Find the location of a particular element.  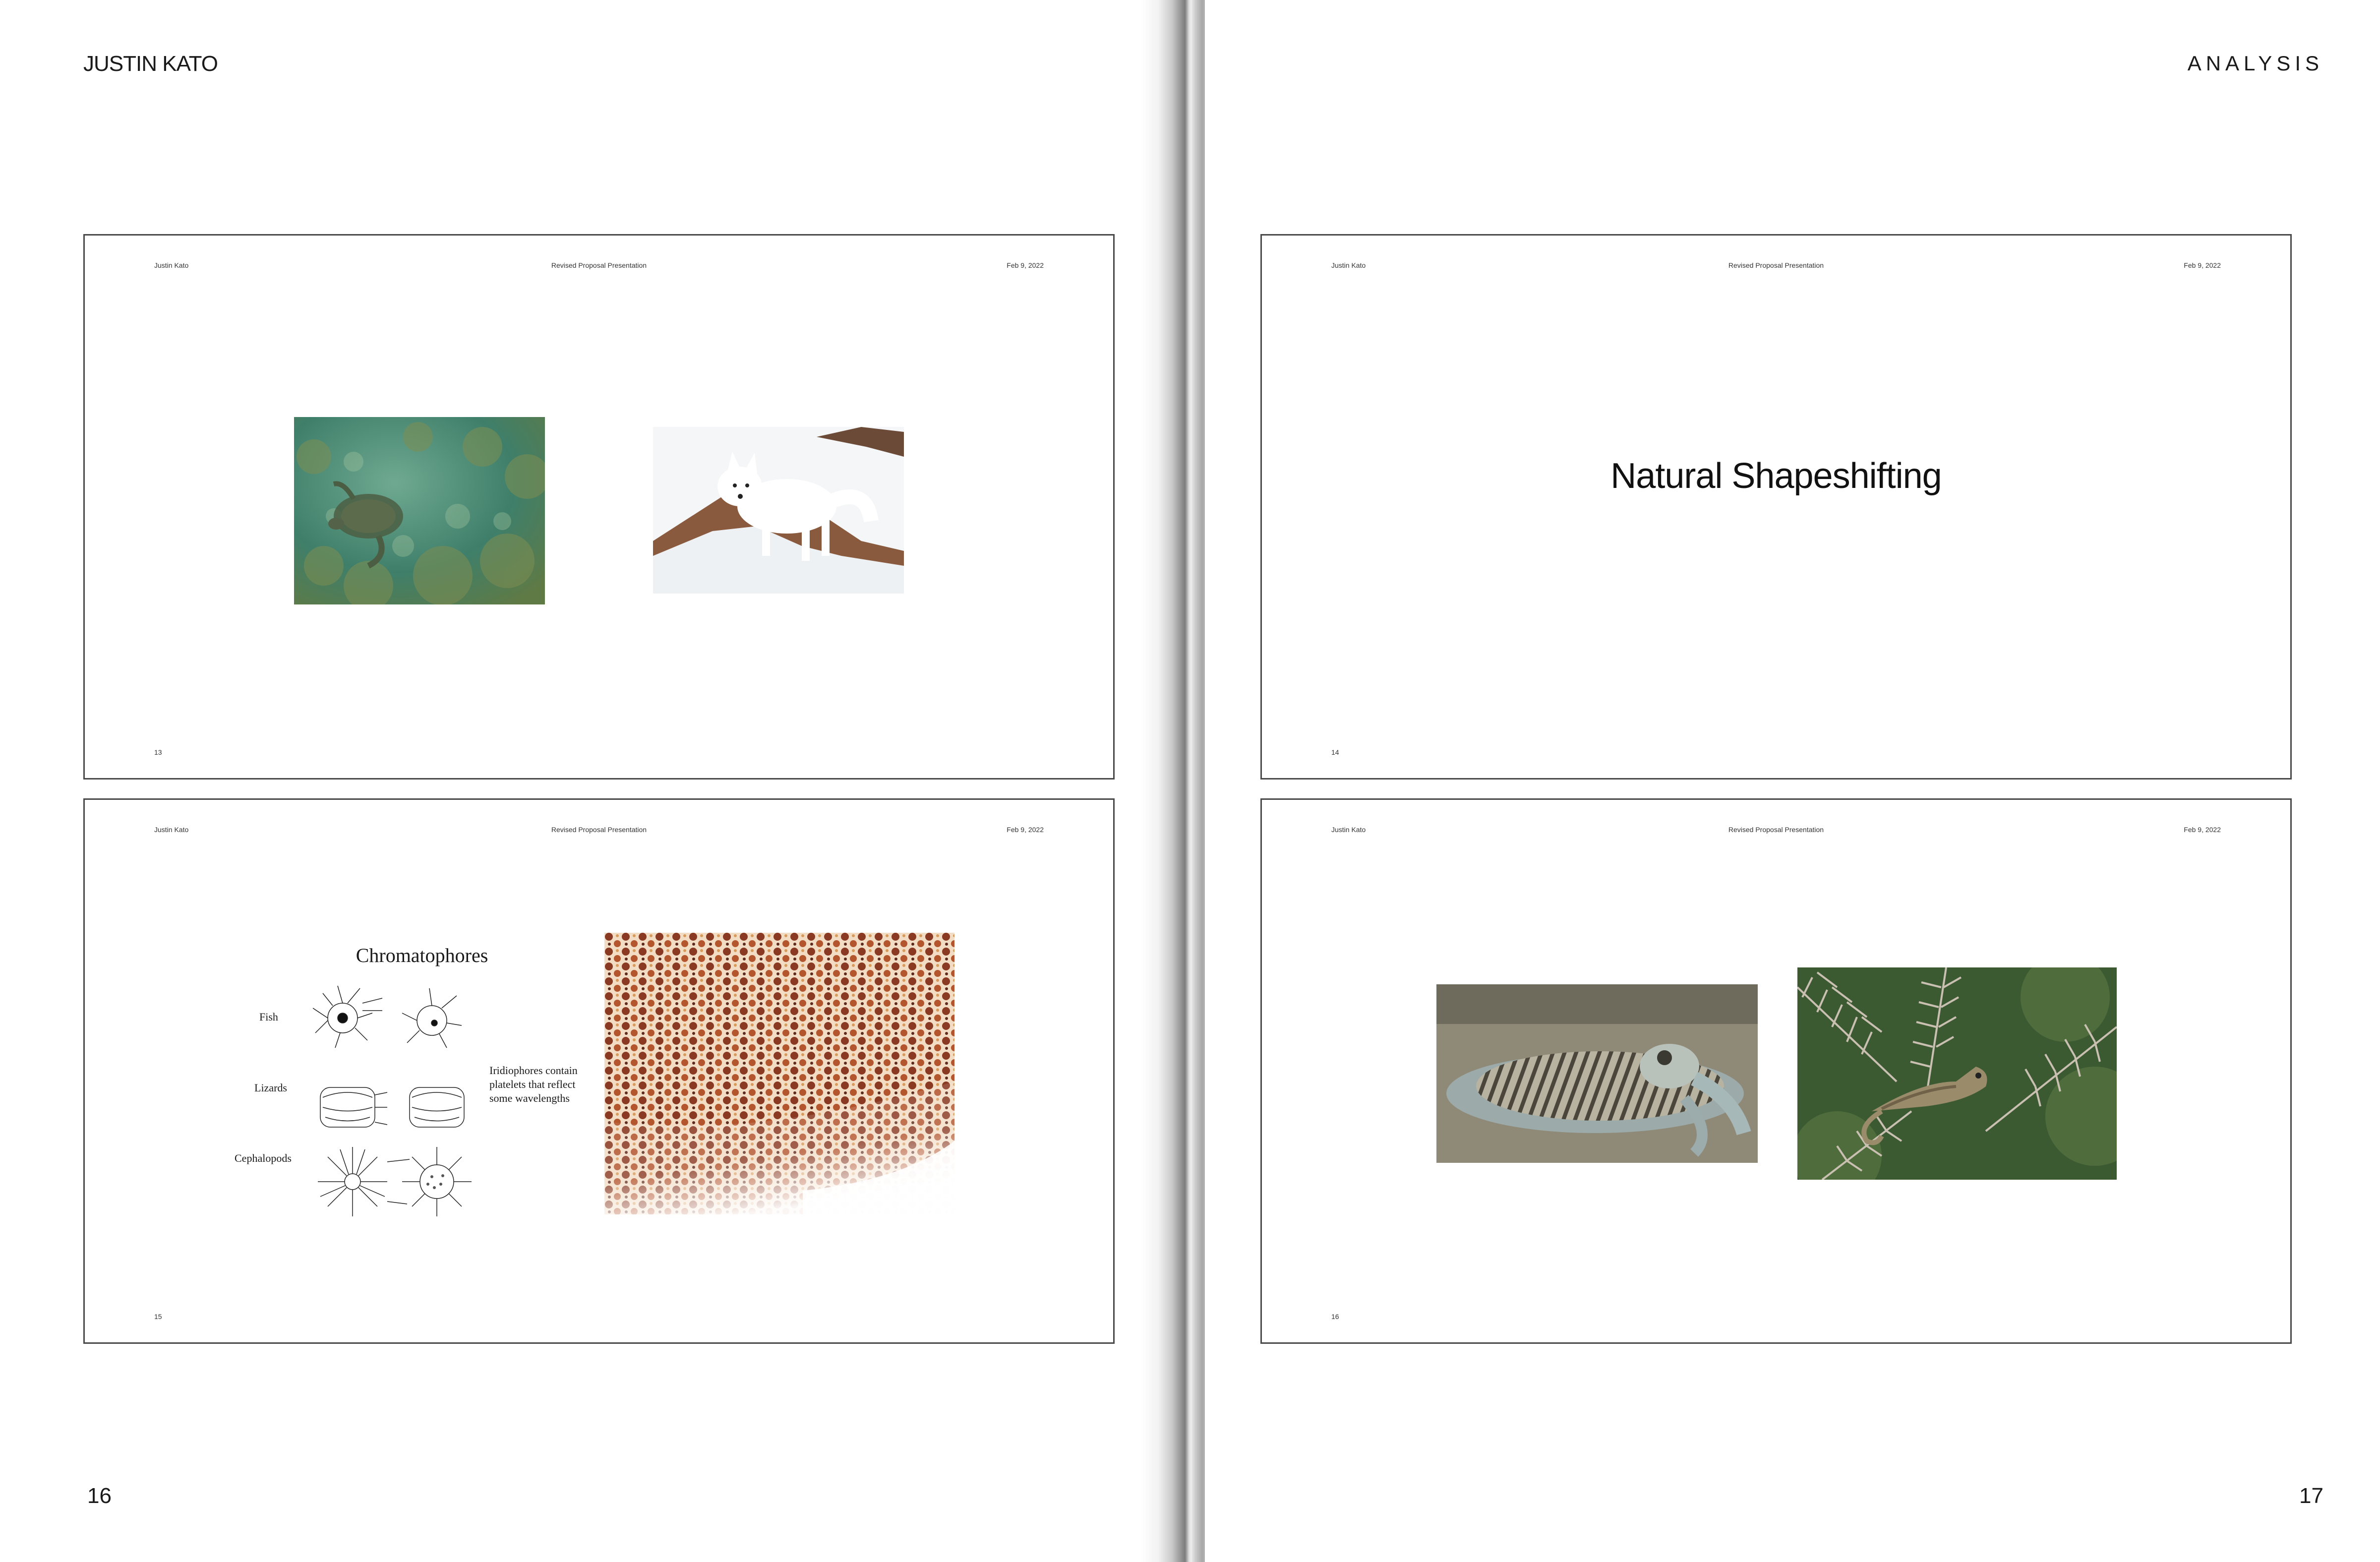

chameleon-photo is located at coordinates (1957, 1073).